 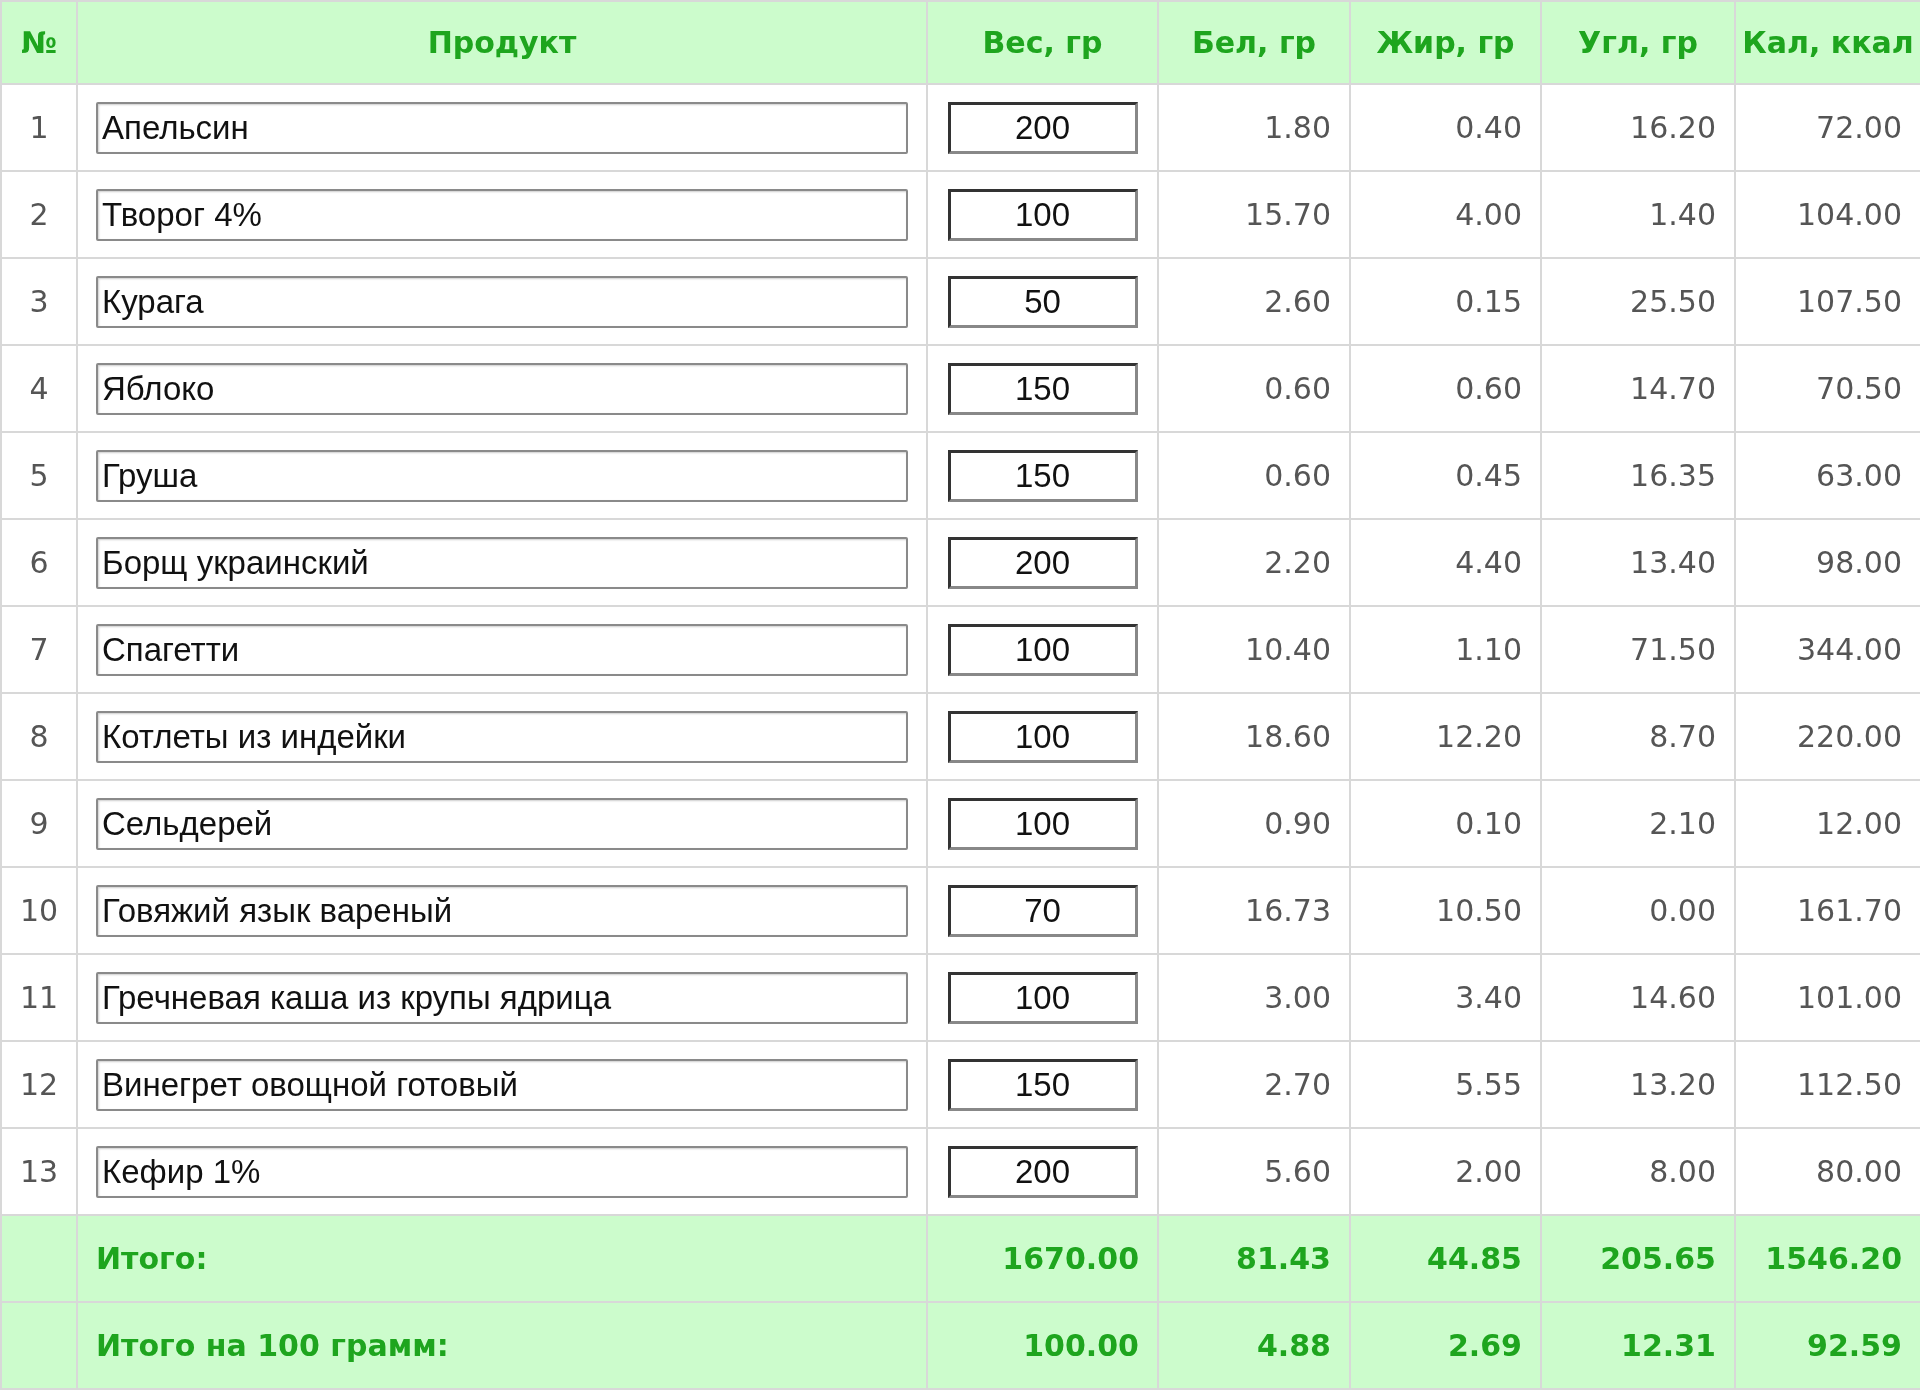 I want to click on row-number: 4, so click(x=39, y=388).